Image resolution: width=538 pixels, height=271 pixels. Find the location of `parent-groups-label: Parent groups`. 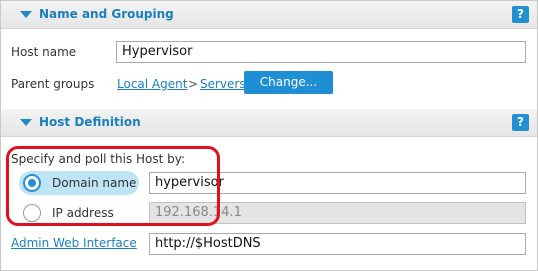

parent-groups-label: Parent groups is located at coordinates (53, 84).